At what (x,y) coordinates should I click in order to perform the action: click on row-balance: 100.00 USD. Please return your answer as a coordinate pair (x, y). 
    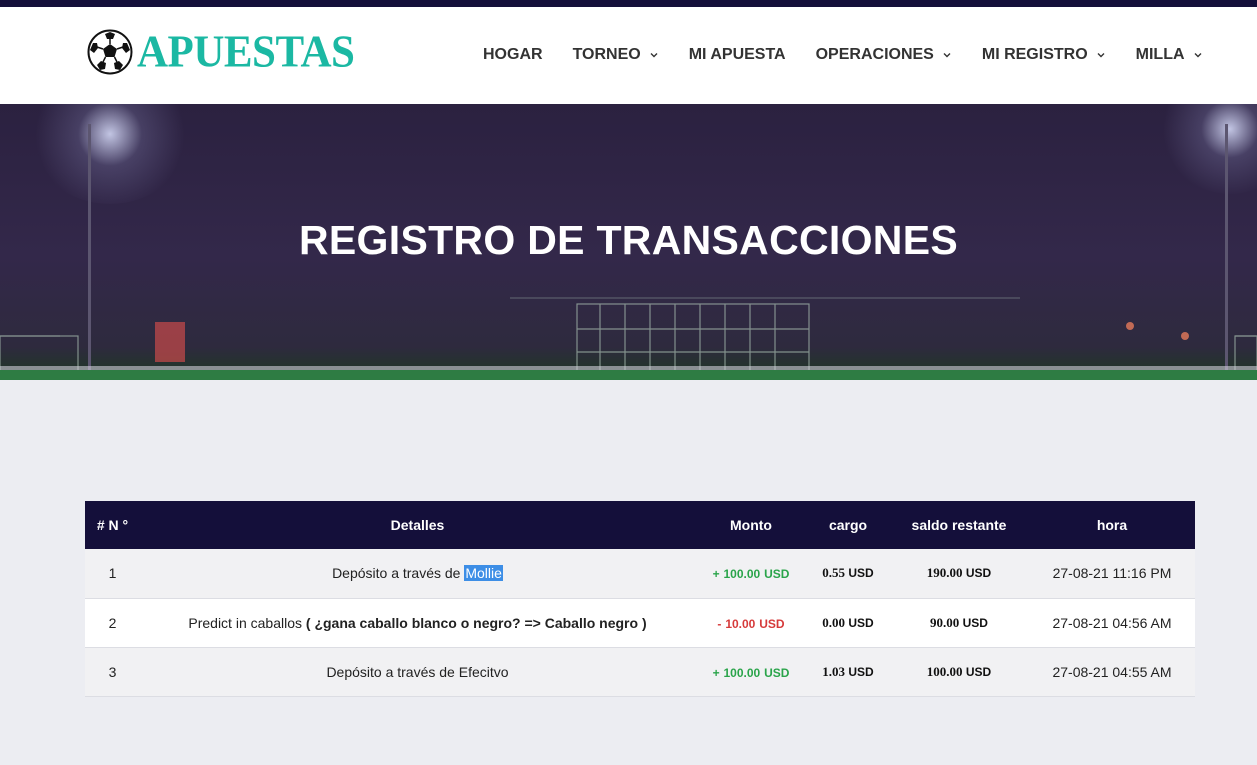
    Looking at the image, I should click on (959, 671).